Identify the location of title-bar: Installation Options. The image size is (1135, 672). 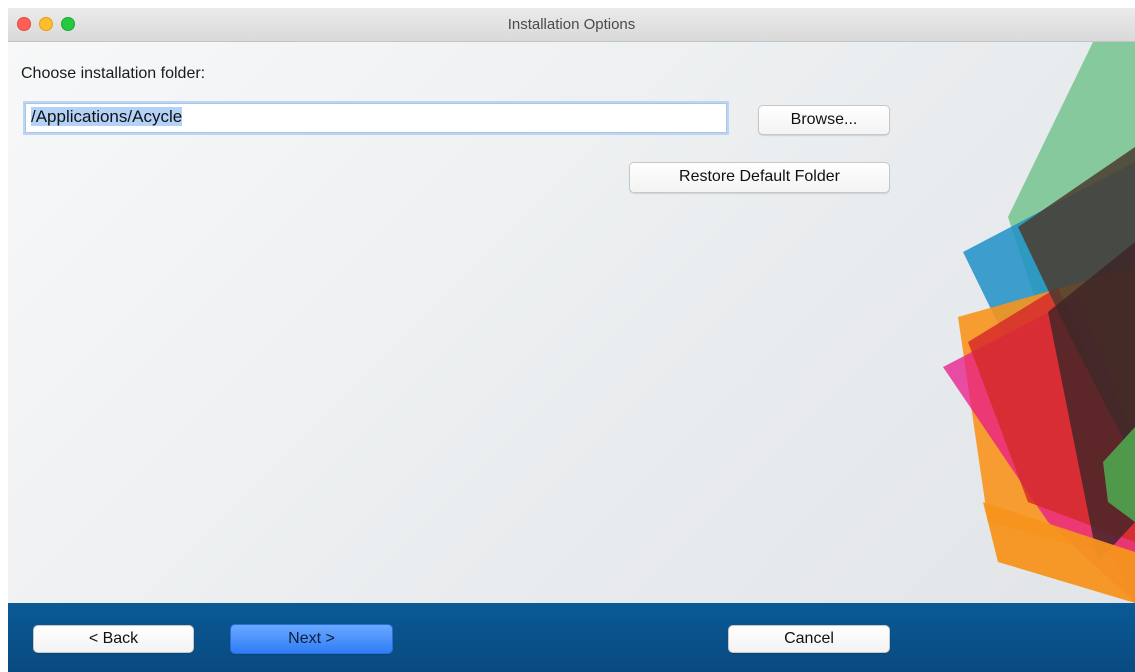
(571, 25).